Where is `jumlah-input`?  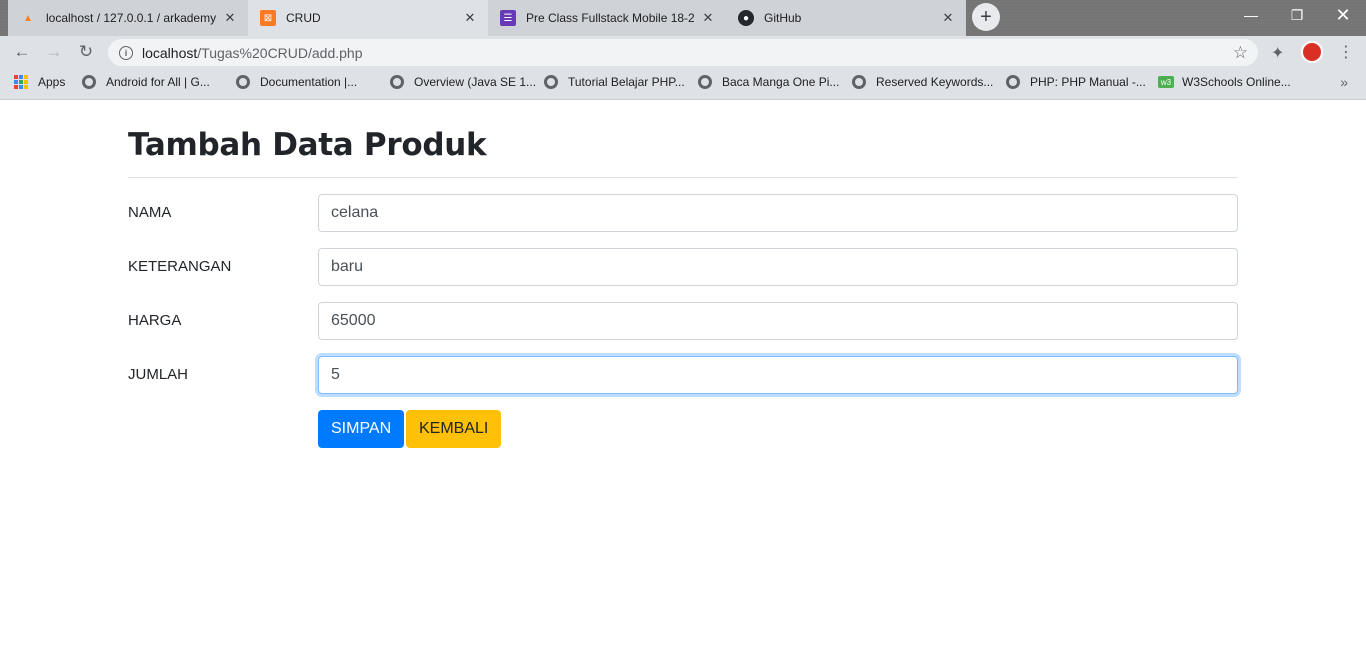
jumlah-input is located at coordinates (778, 375).